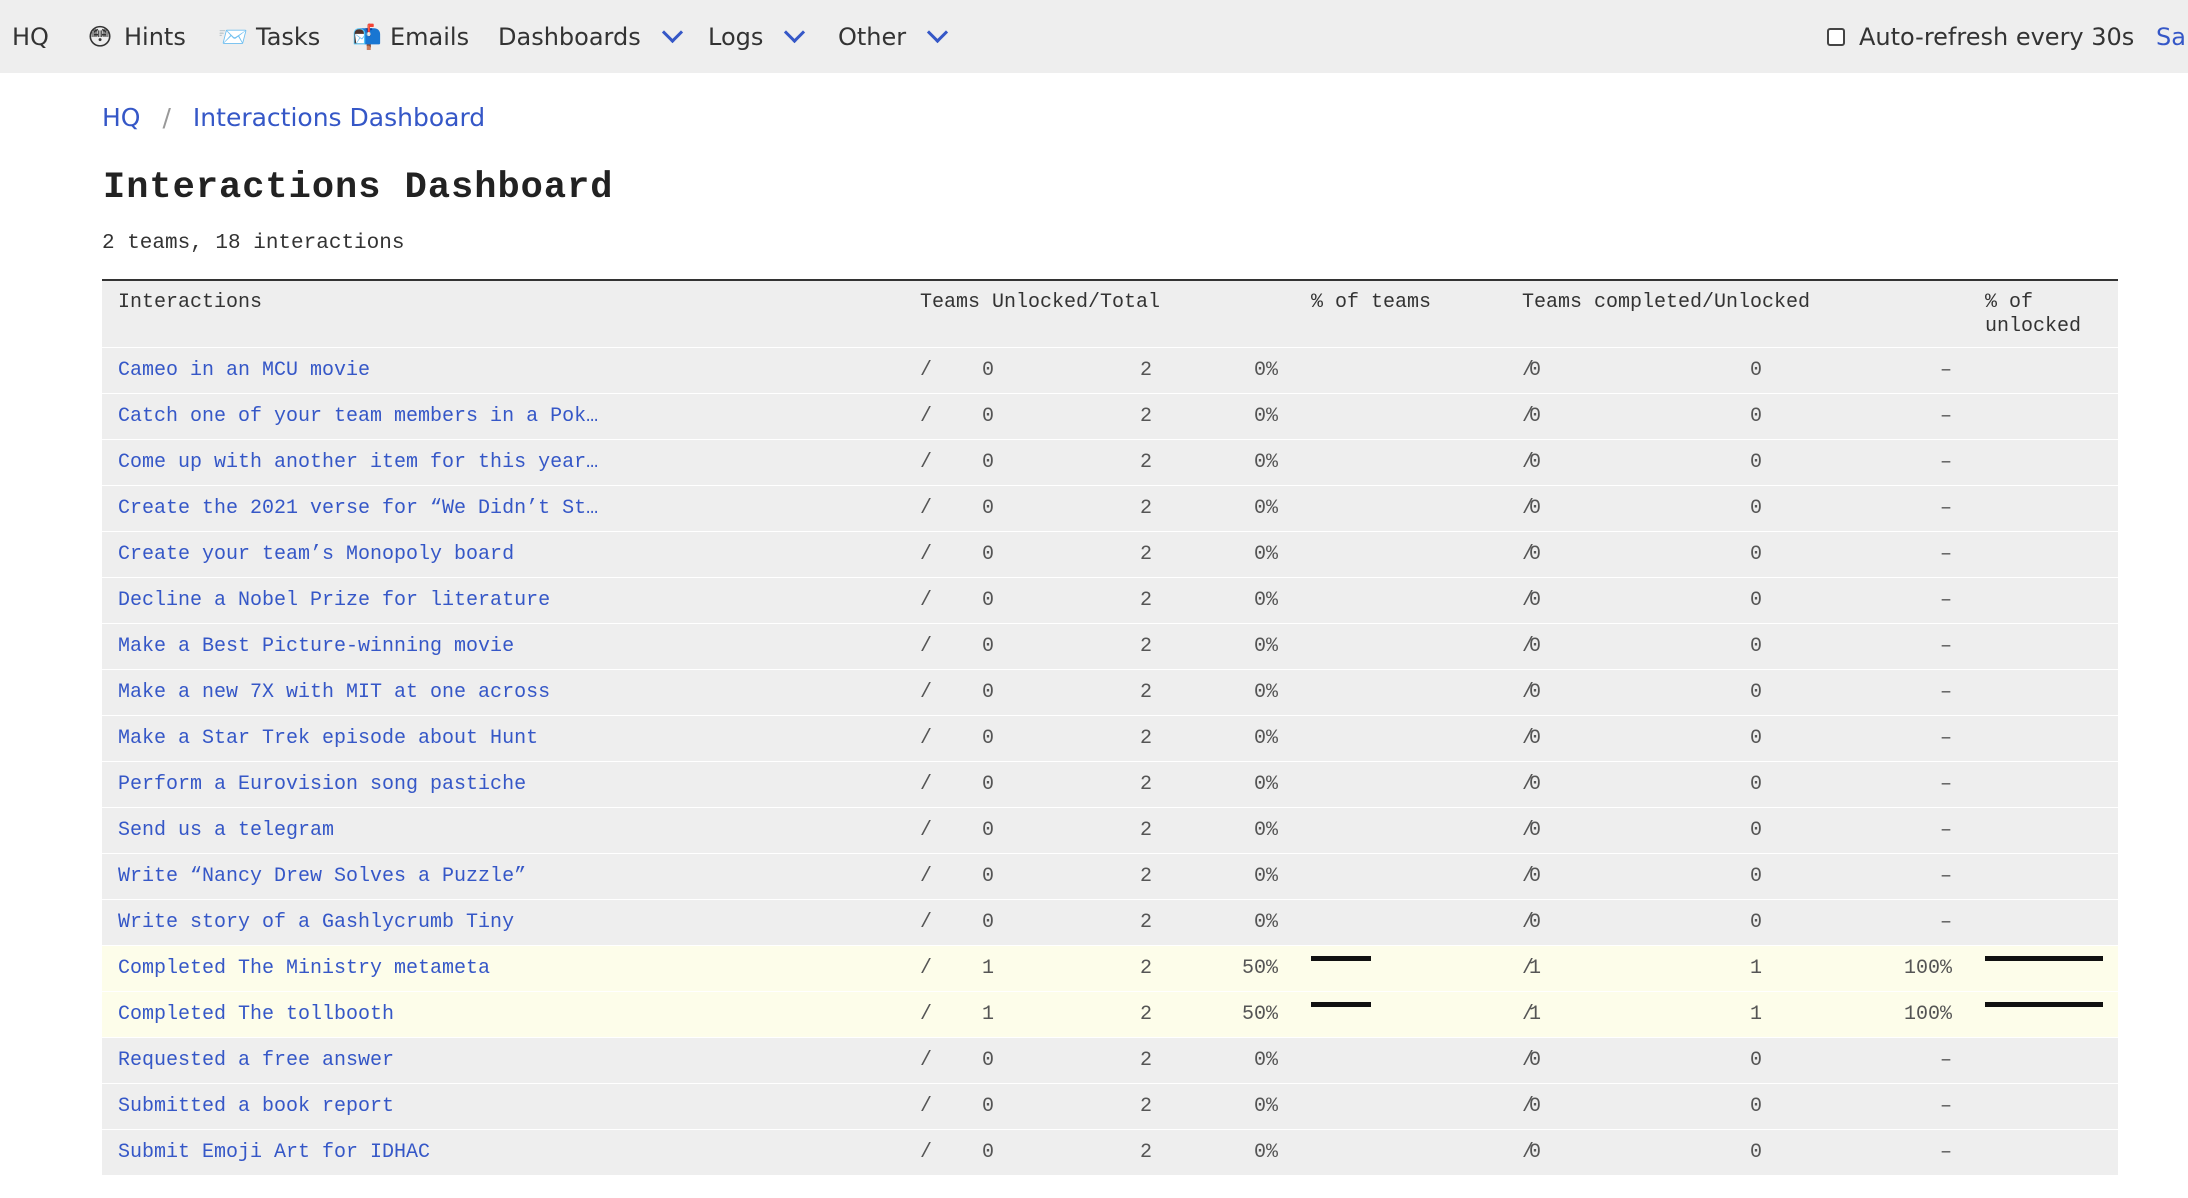 The width and height of the screenshot is (2188, 1198). What do you see at coordinates (893, 36) in the screenshot?
I see `nav-other-dropdown: Other` at bounding box center [893, 36].